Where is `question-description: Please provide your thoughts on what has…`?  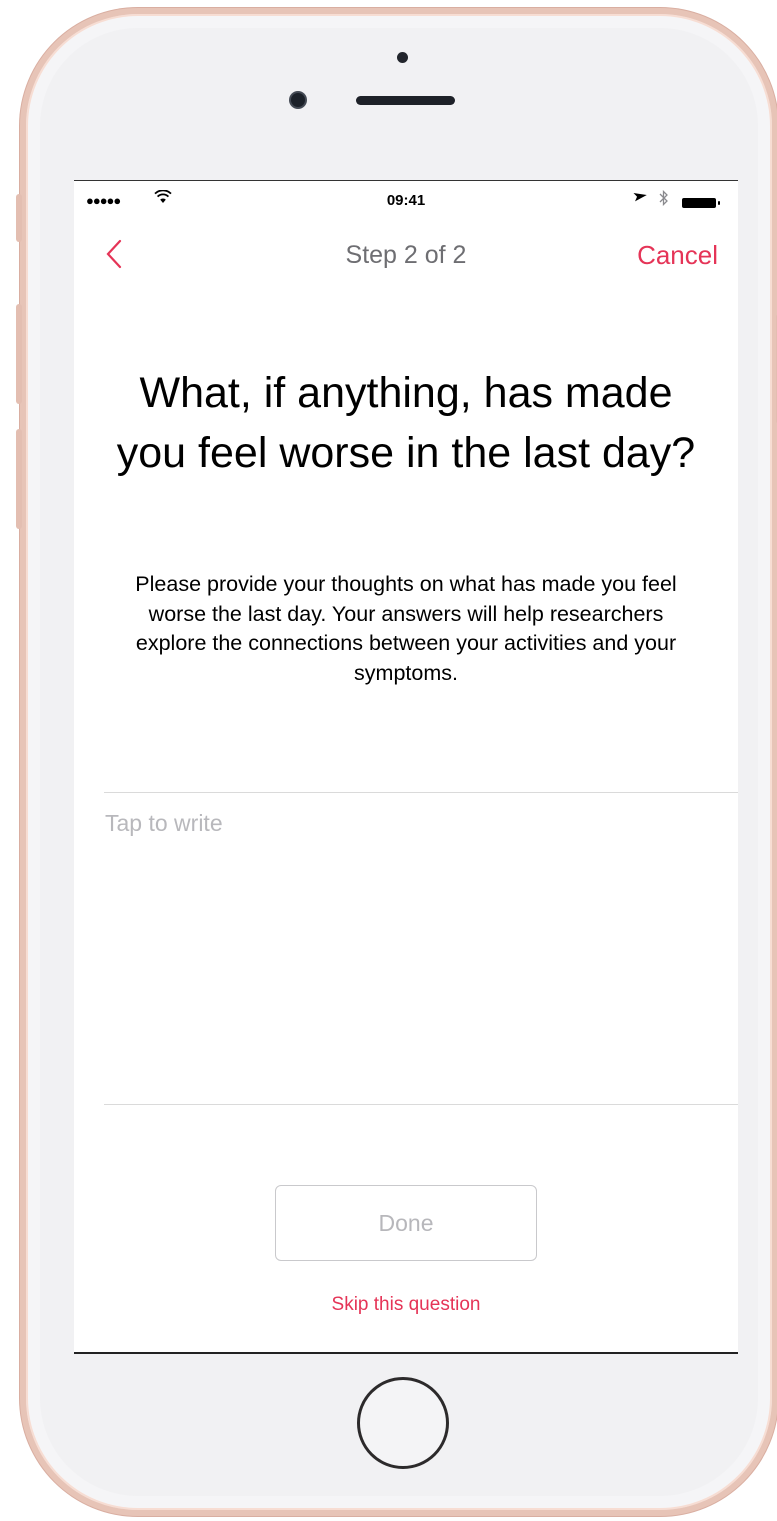
question-description: Please provide your thoughts on what has… is located at coordinates (406, 628).